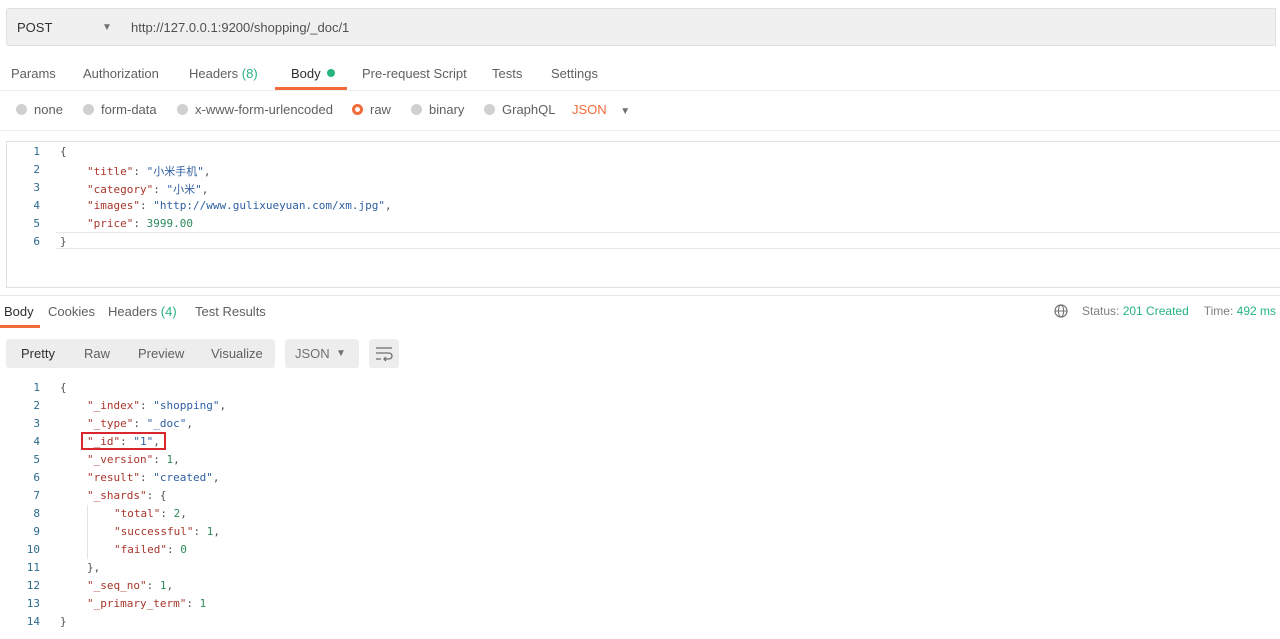 This screenshot has width=1280, height=639. Describe the element at coordinates (36, 205) in the screenshot. I see `line-number: 4` at that location.